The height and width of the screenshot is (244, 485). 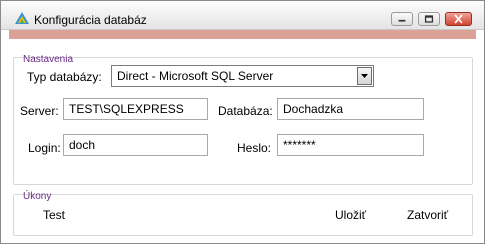 What do you see at coordinates (242, 15) in the screenshot?
I see `title-bar: Konfigurácia databáz` at bounding box center [242, 15].